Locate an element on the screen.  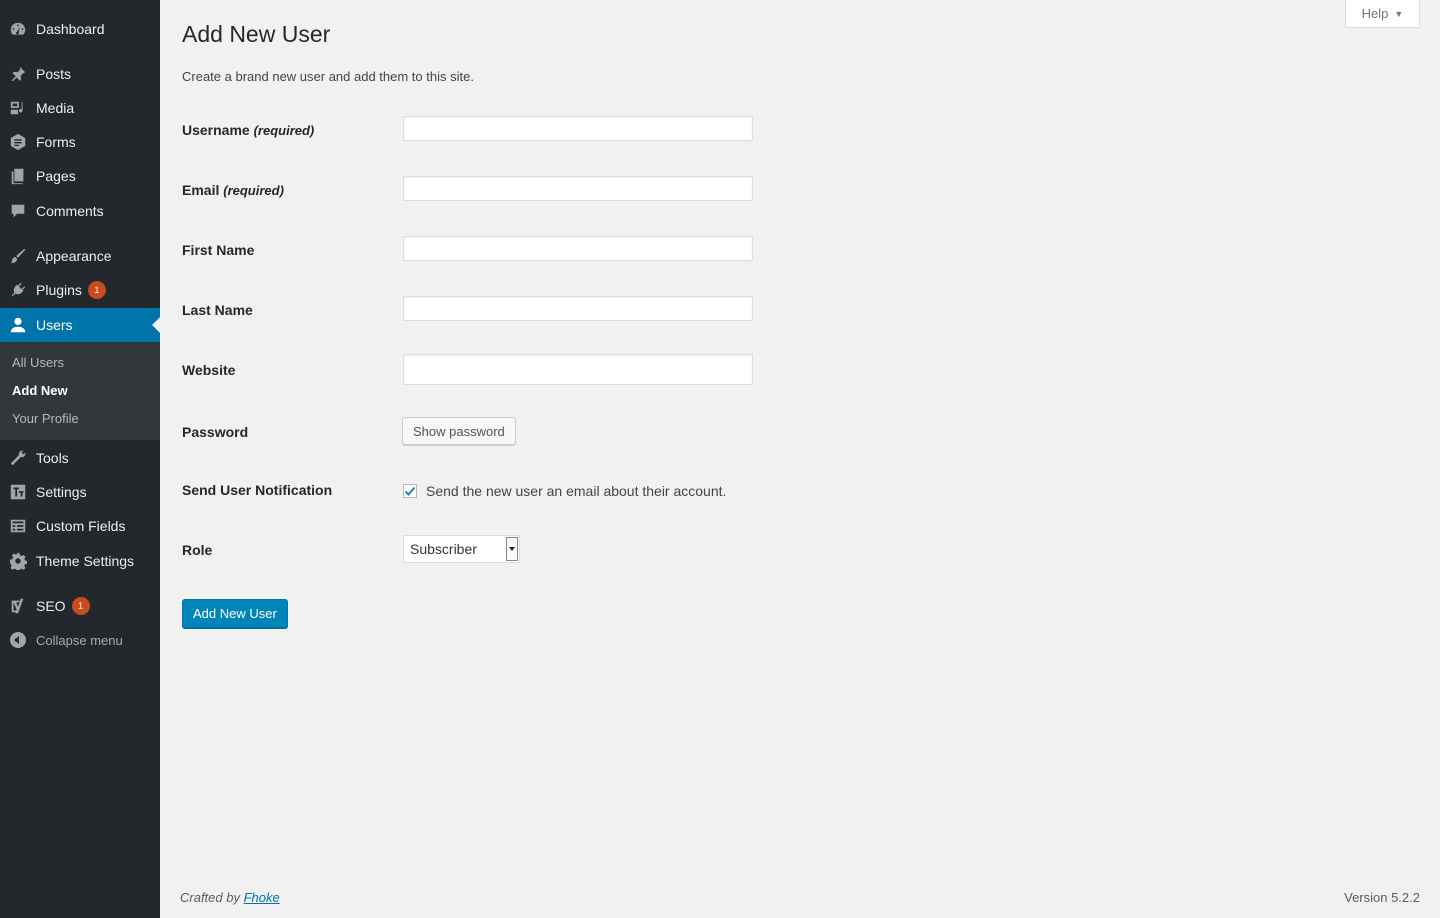
wrench-icon is located at coordinates (18, 458).